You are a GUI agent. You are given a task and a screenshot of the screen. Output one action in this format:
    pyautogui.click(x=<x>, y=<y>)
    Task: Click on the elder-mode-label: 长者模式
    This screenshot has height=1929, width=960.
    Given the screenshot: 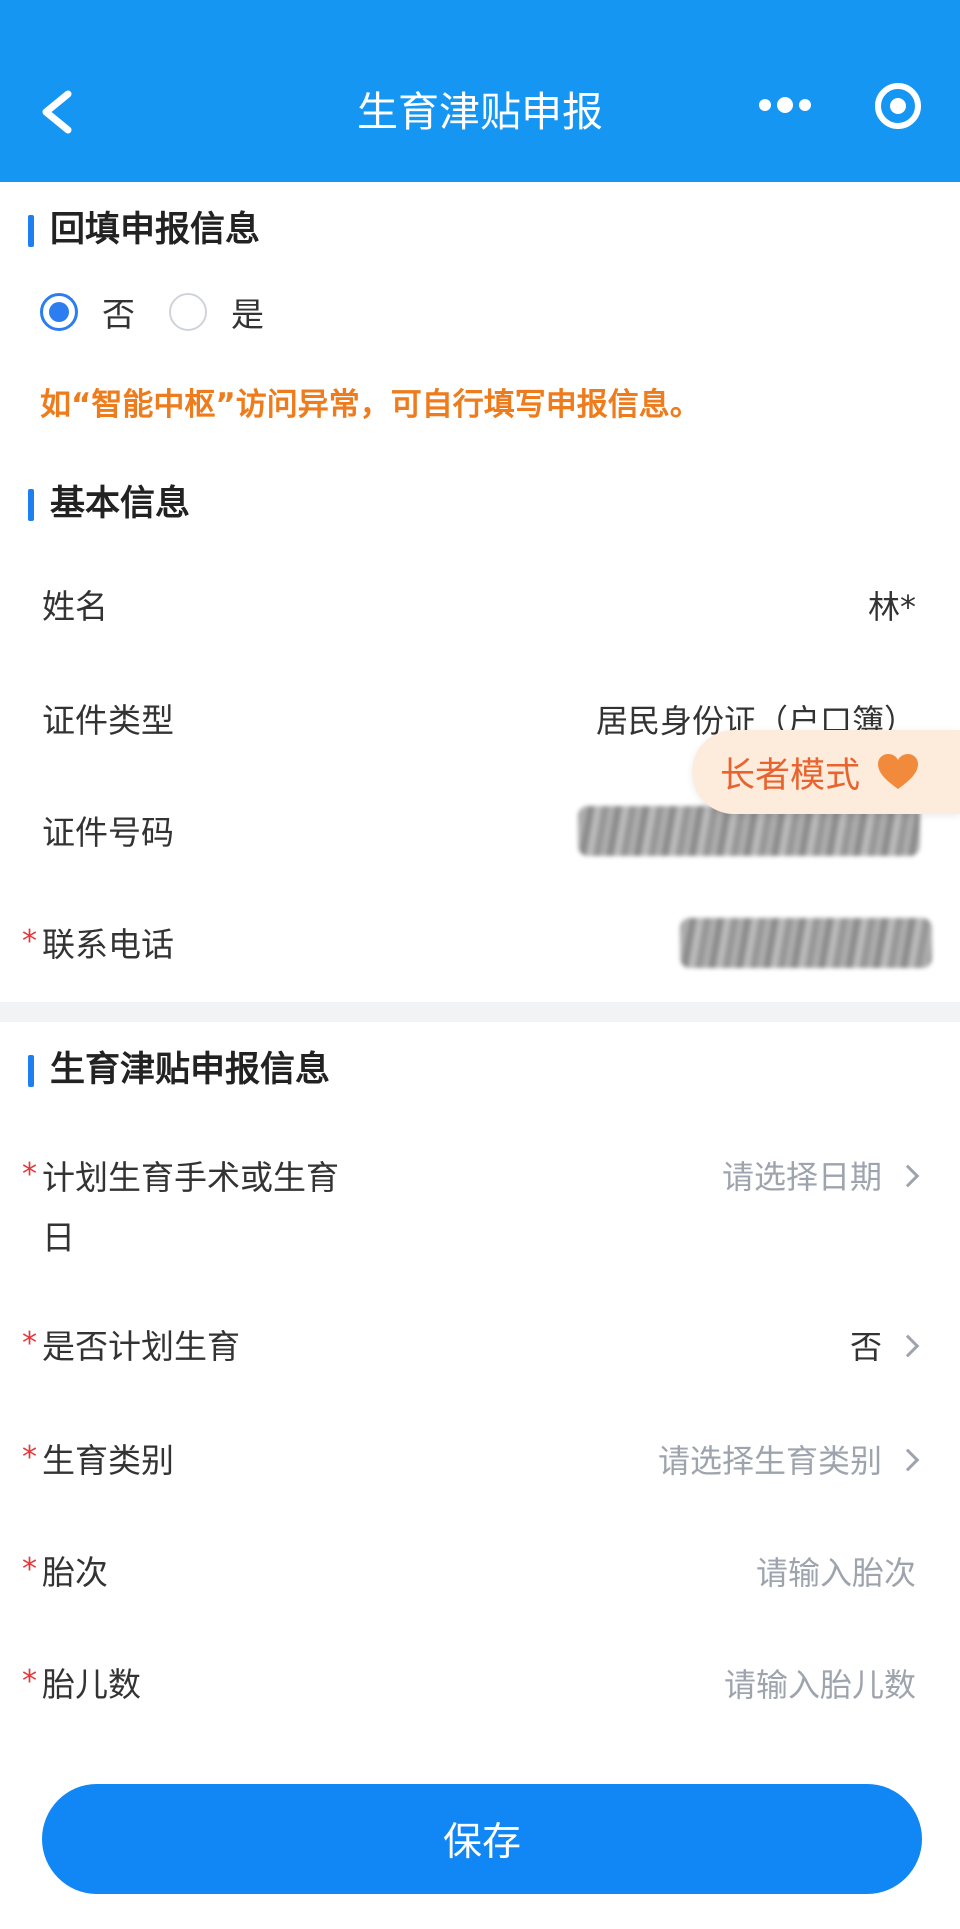 What is the action you would take?
    pyautogui.click(x=790, y=775)
    